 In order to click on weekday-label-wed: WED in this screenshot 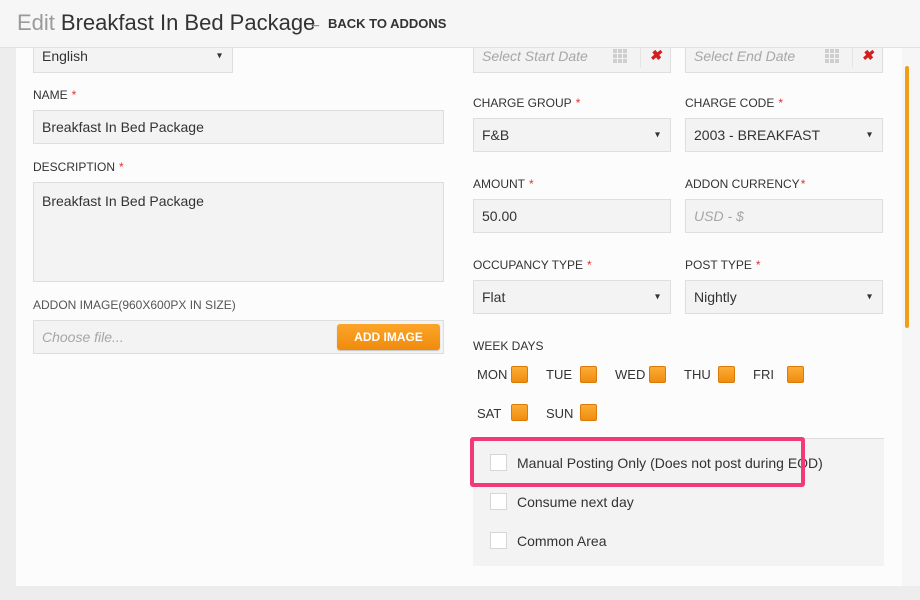, I will do `click(630, 374)`.